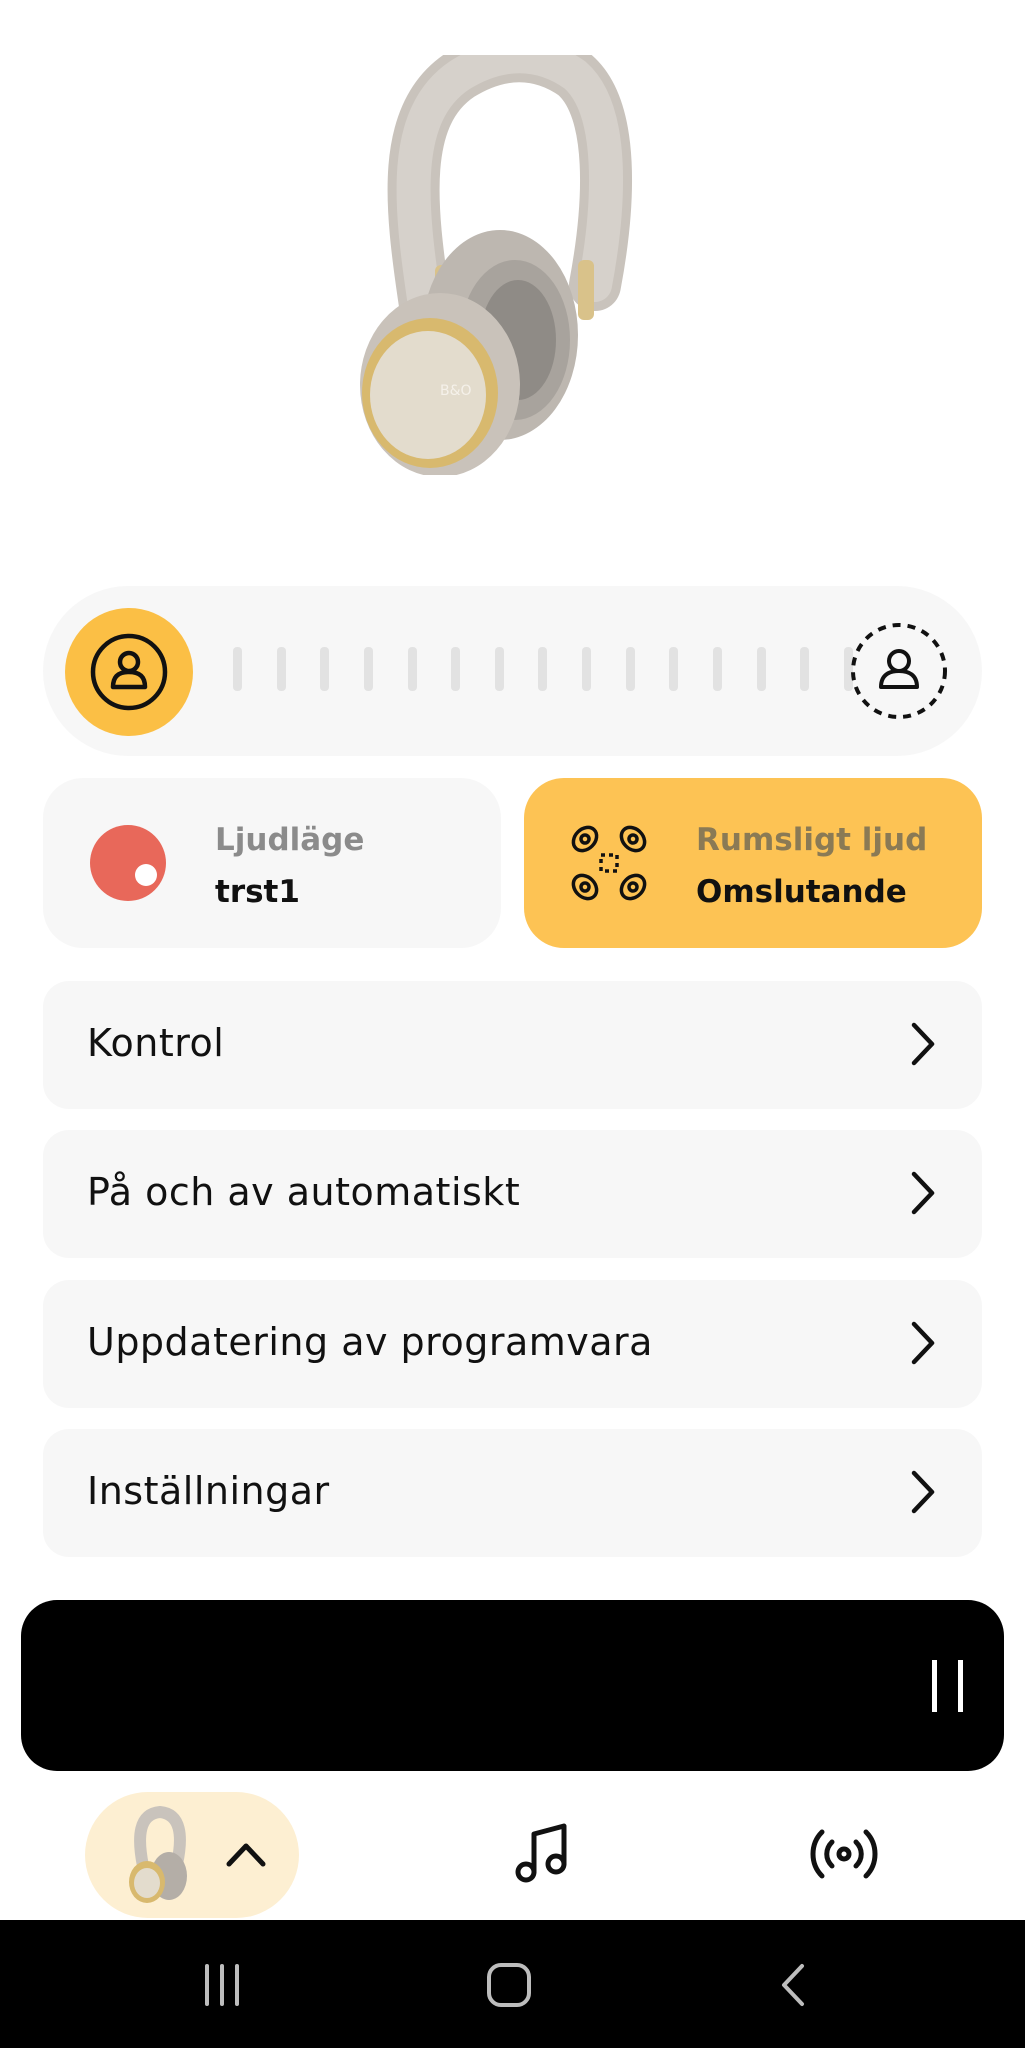  What do you see at coordinates (456, 391) in the screenshot?
I see `logo-text: B&O` at bounding box center [456, 391].